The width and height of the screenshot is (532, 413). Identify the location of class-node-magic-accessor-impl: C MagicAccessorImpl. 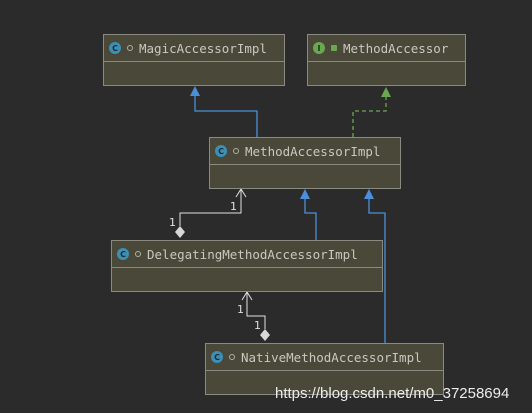
(194, 60).